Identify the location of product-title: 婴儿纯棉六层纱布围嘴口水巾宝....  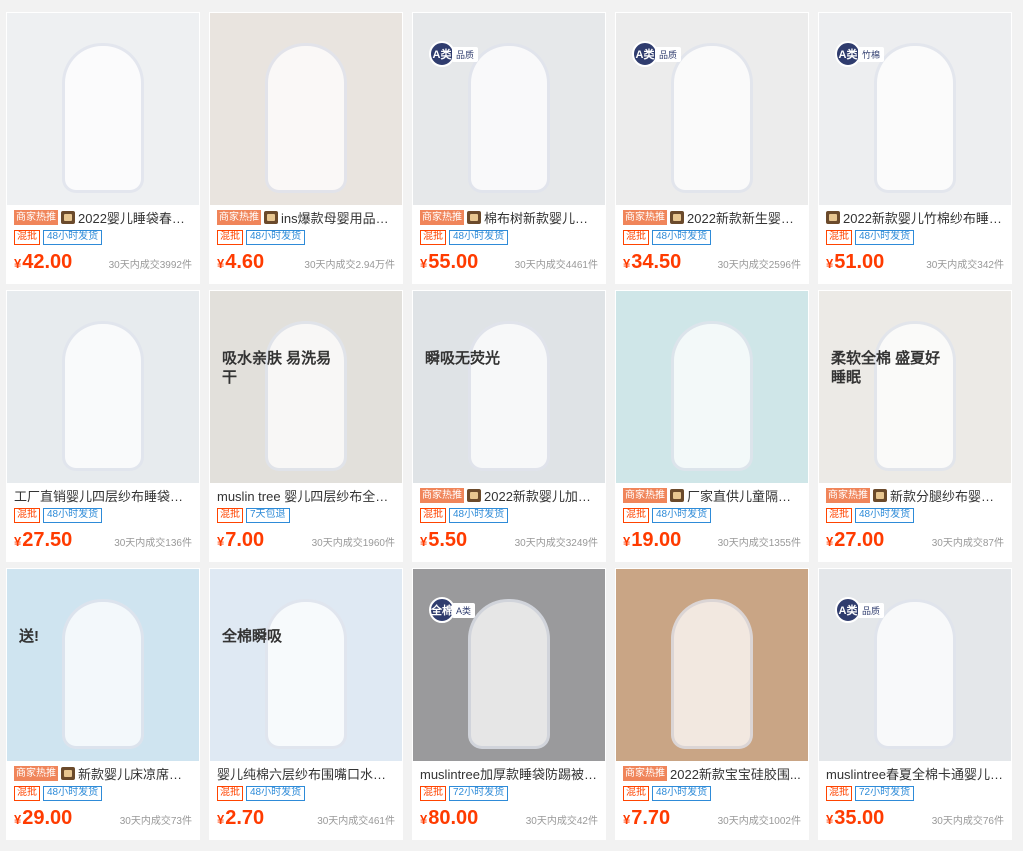
(306, 773).